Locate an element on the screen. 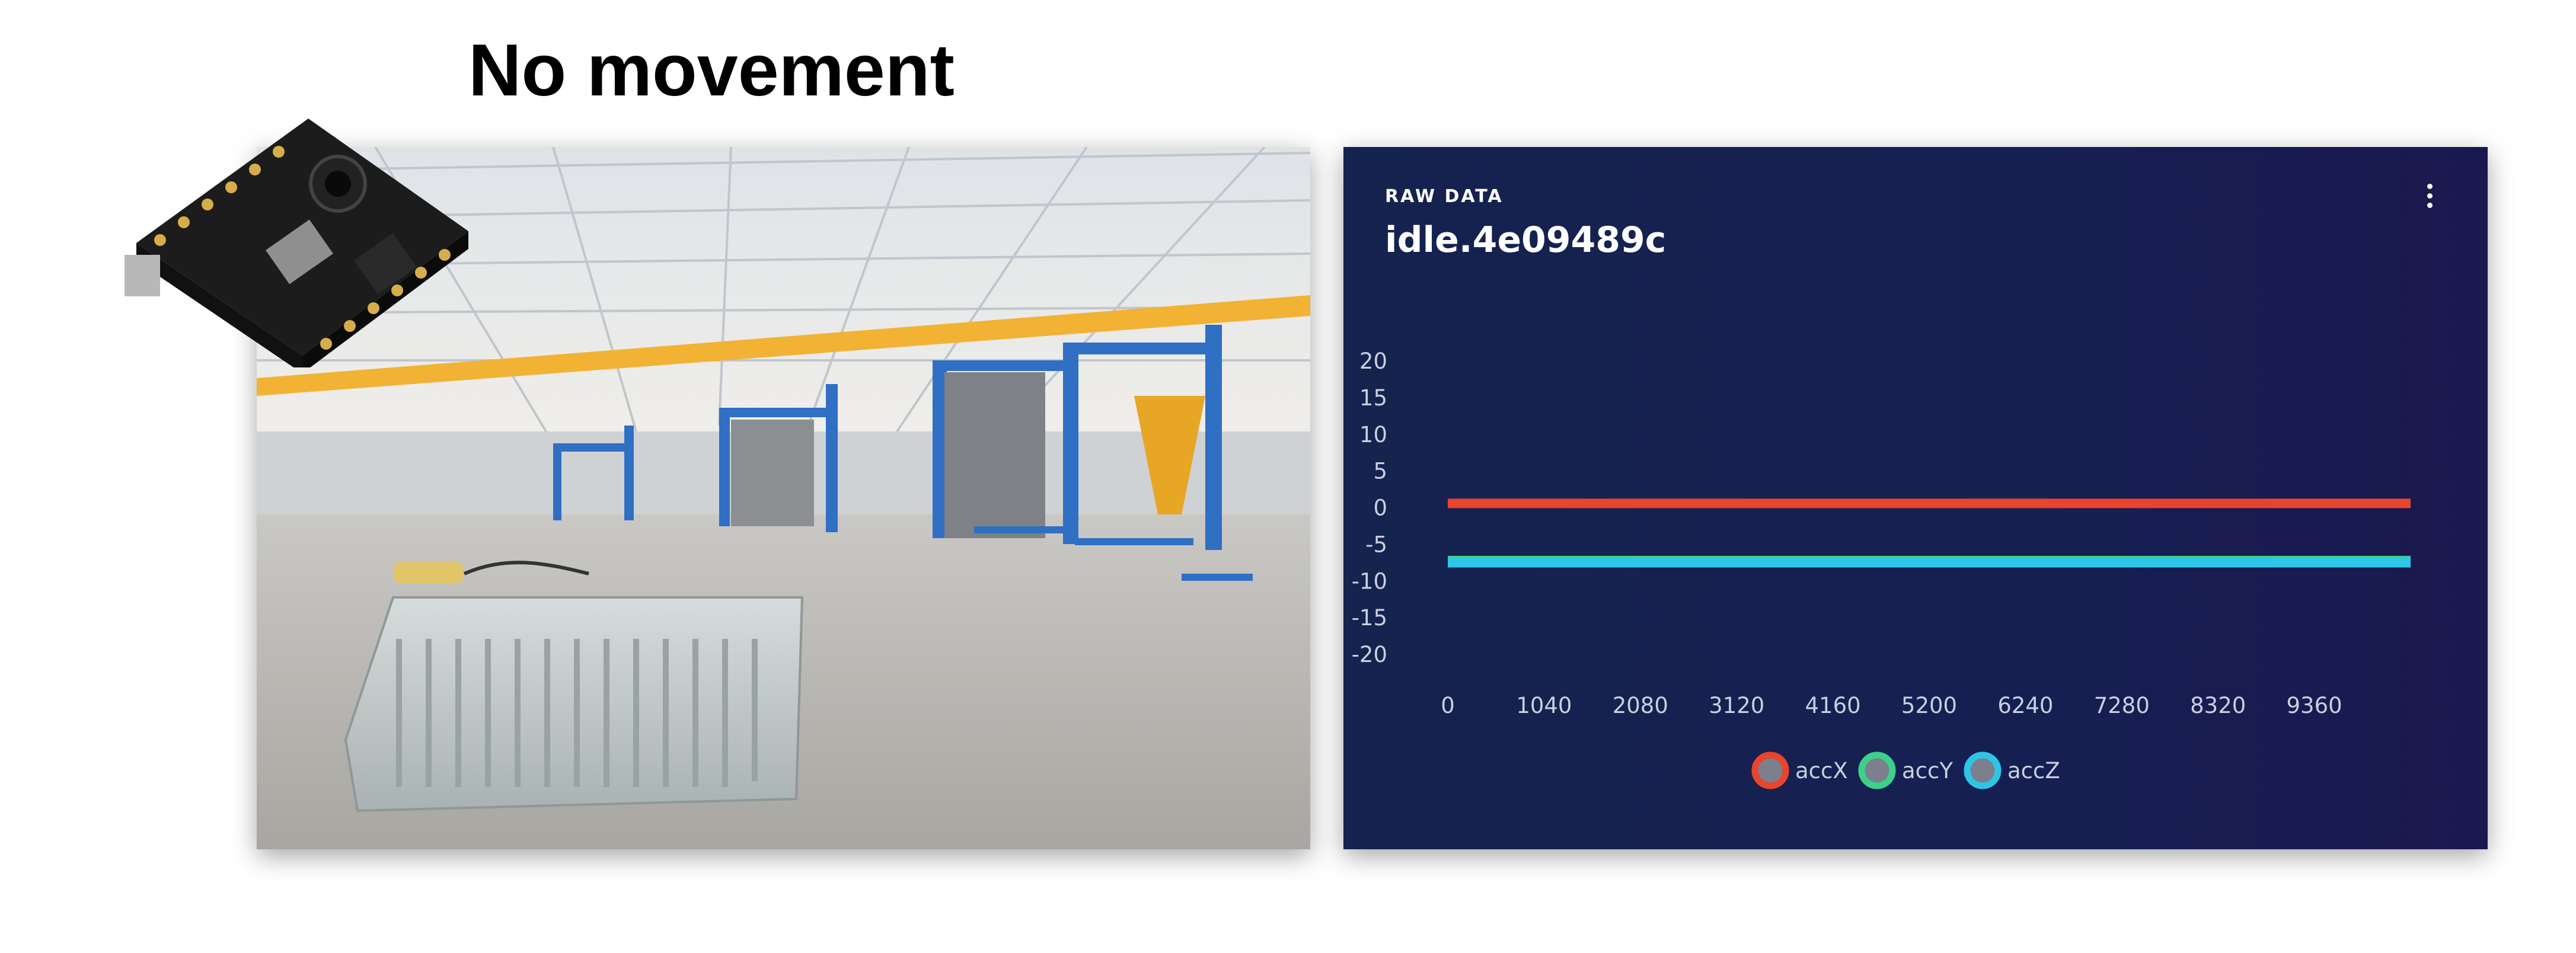 The width and height of the screenshot is (2576, 953). legend-marker-accZ is located at coordinates (1983, 770).